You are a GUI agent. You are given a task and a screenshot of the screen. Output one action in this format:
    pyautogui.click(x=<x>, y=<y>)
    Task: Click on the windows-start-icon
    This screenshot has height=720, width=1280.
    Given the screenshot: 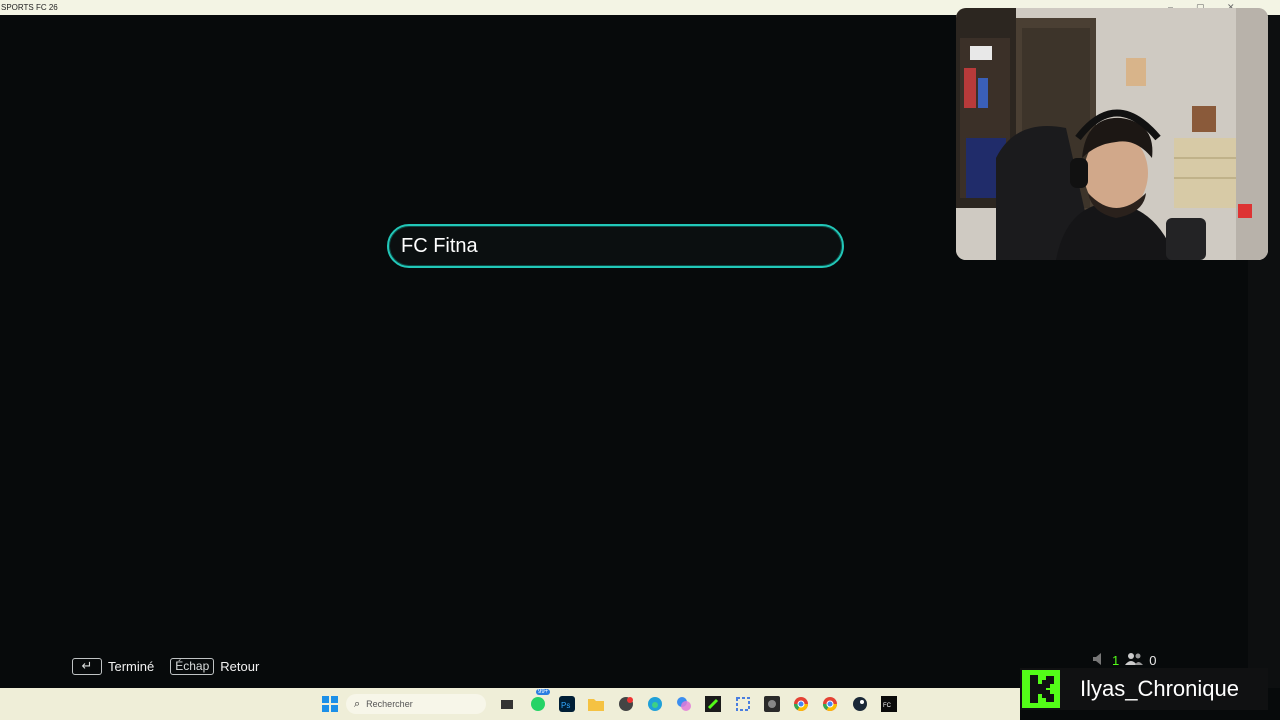 What is the action you would take?
    pyautogui.click(x=330, y=704)
    